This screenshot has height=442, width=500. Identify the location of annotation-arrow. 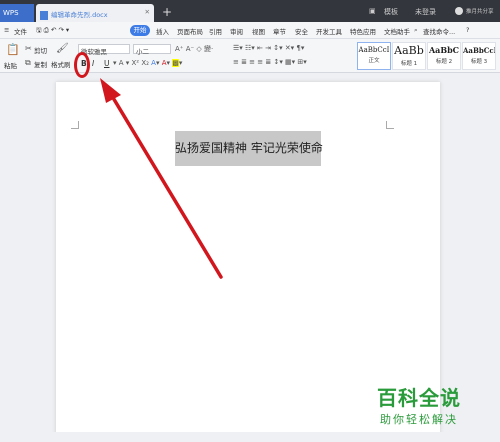
(161, 178).